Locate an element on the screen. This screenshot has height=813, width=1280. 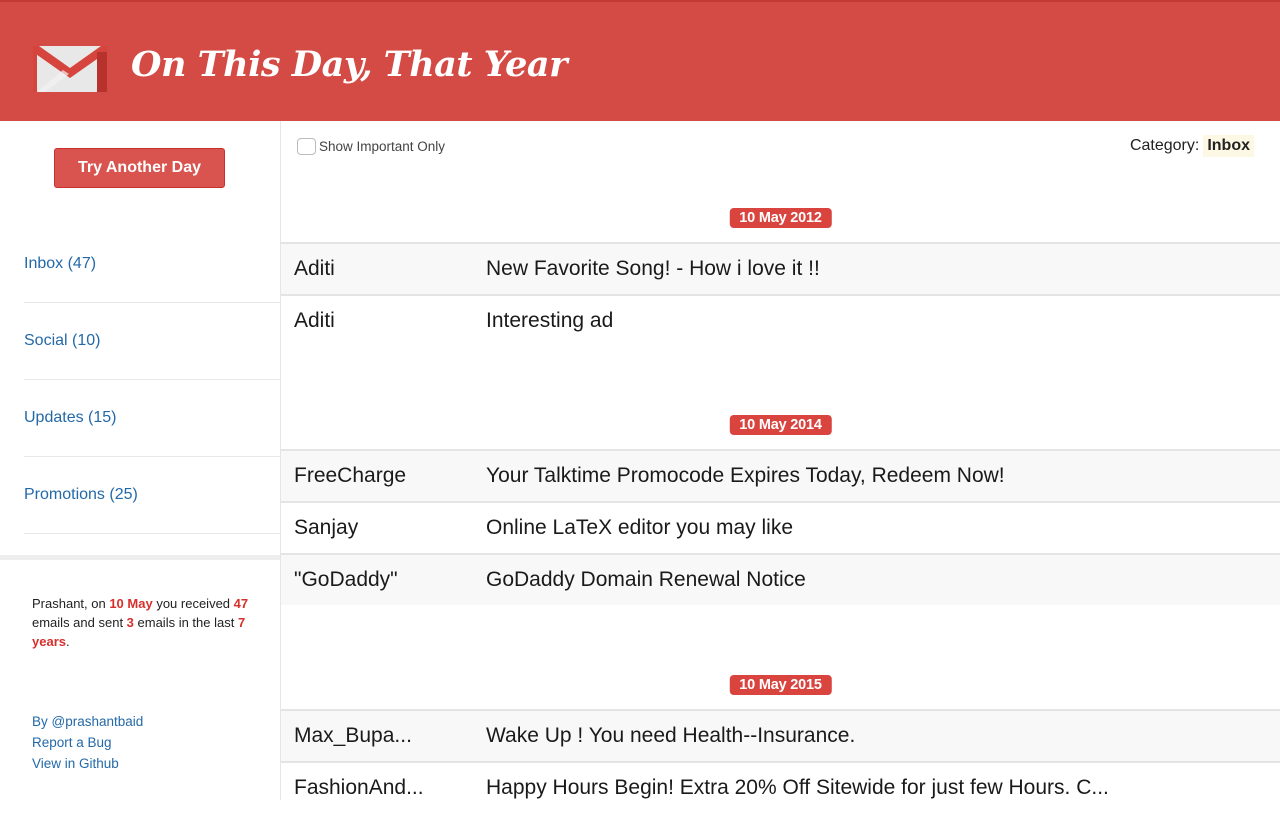
email-row: "GoDaddy" GoDaddy Domain Renewal Notice is located at coordinates (780, 579).